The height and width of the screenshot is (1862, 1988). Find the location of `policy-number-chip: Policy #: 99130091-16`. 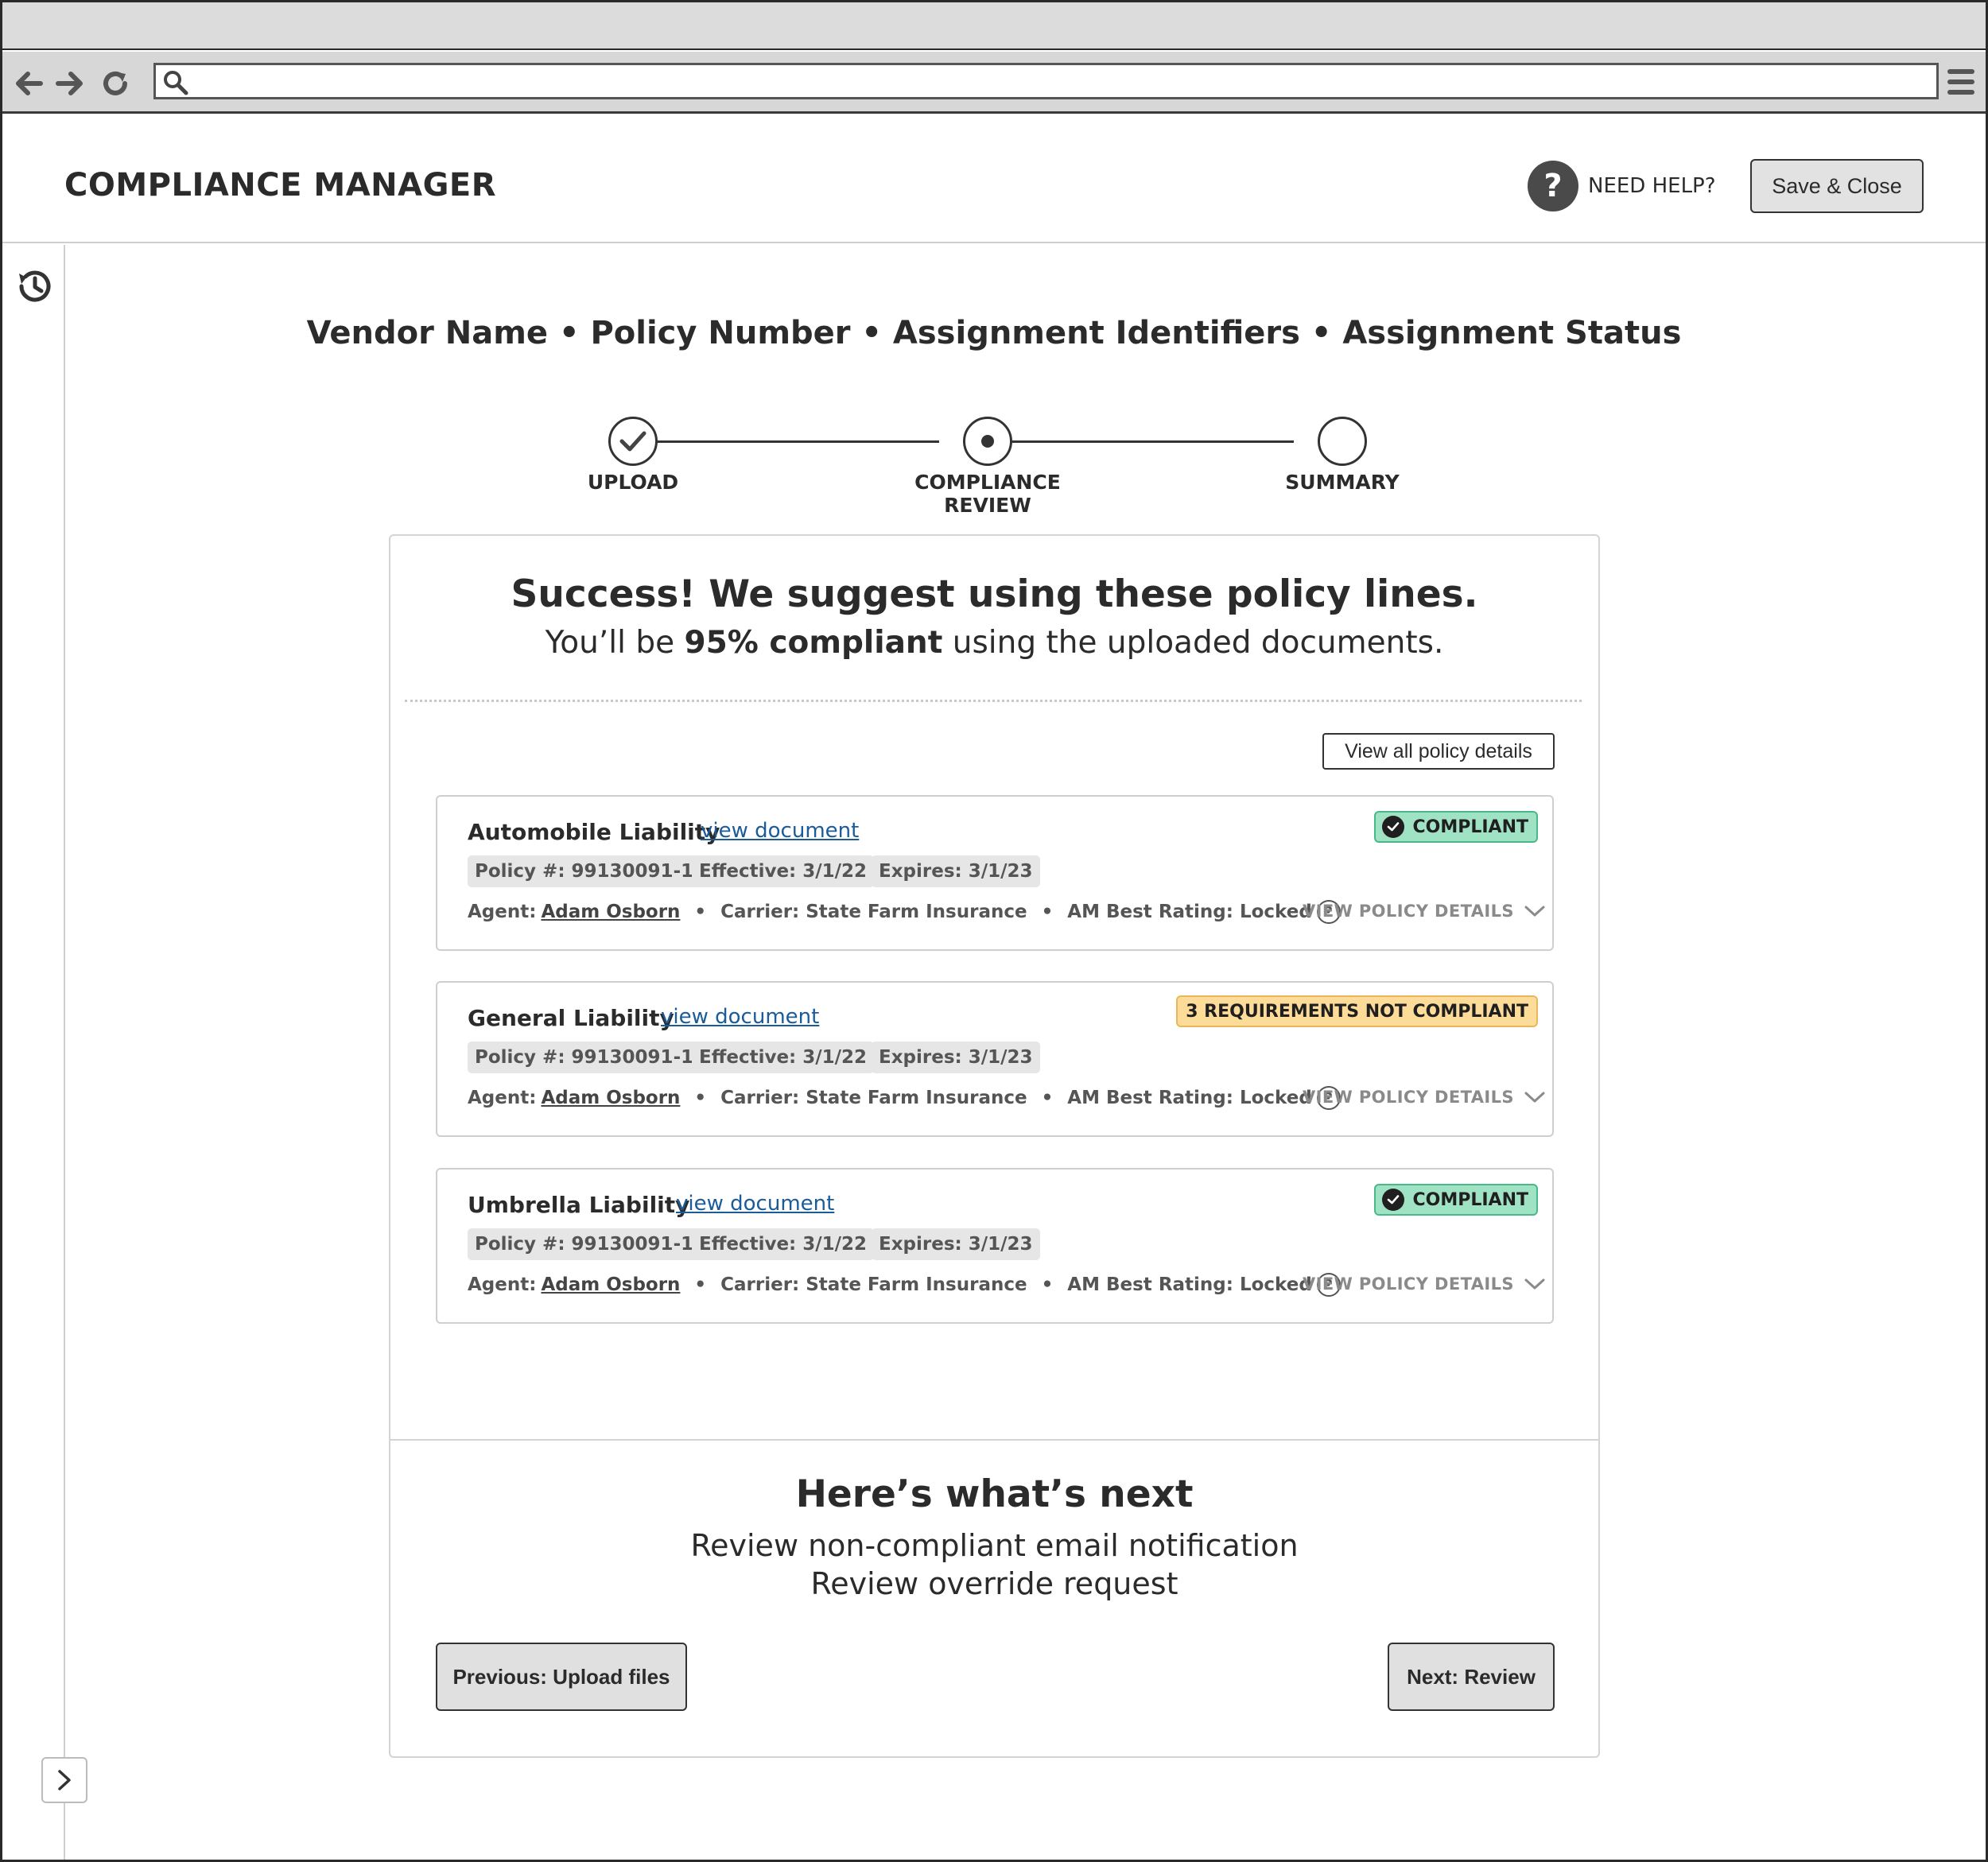

policy-number-chip: Policy #: 99130091-16 is located at coordinates (591, 1057).